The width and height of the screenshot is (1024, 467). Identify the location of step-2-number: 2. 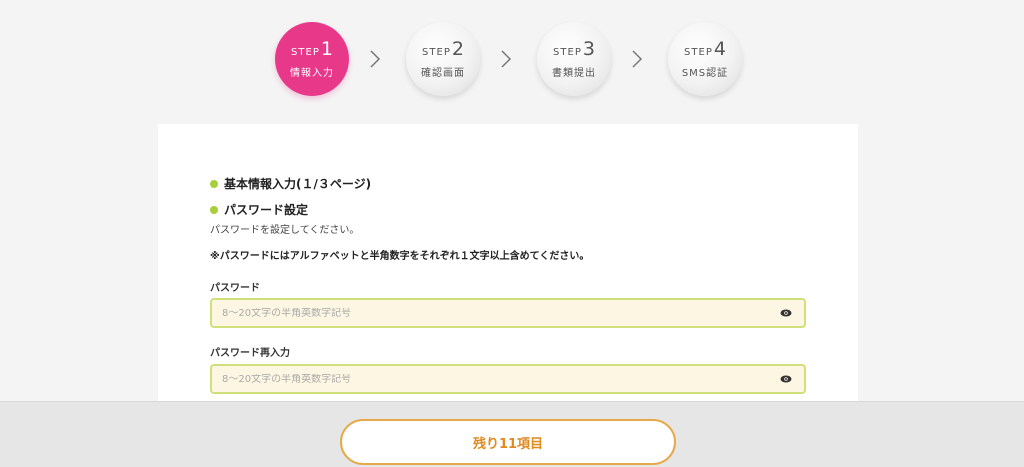
(457, 48).